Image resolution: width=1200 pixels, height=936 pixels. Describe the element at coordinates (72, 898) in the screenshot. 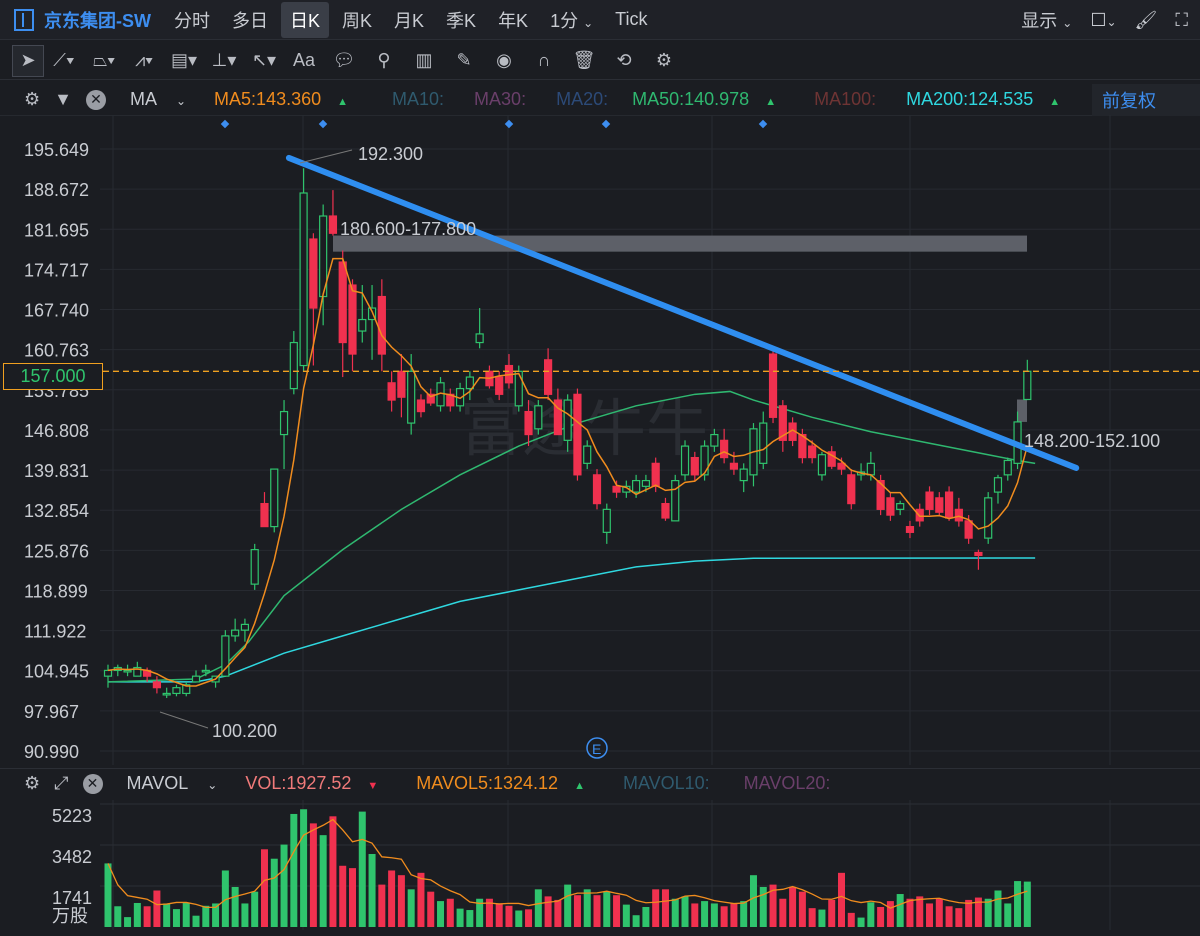

I see `volume-tick-label: 1741` at that location.